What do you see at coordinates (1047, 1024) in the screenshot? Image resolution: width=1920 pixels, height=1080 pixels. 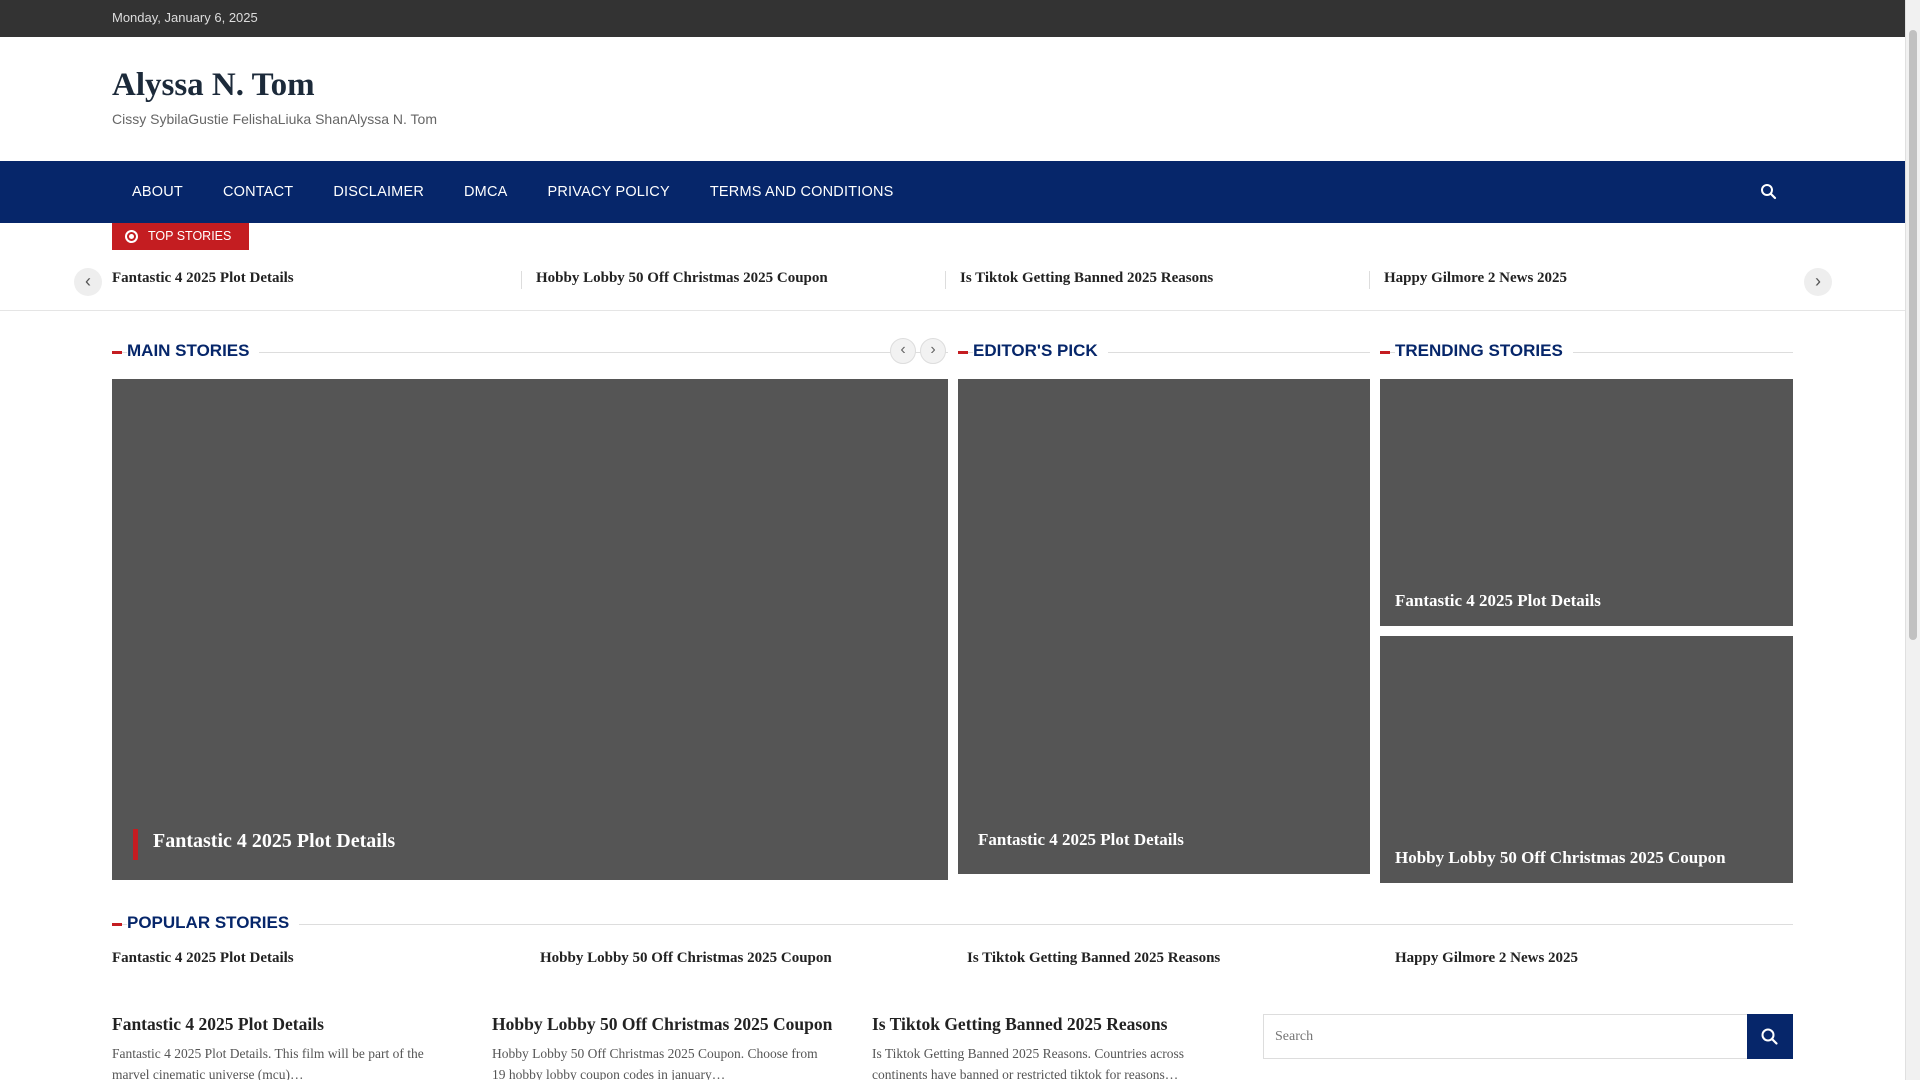 I see `post-title: Is Tiktok Getting Banned 2025 Reasons` at bounding box center [1047, 1024].